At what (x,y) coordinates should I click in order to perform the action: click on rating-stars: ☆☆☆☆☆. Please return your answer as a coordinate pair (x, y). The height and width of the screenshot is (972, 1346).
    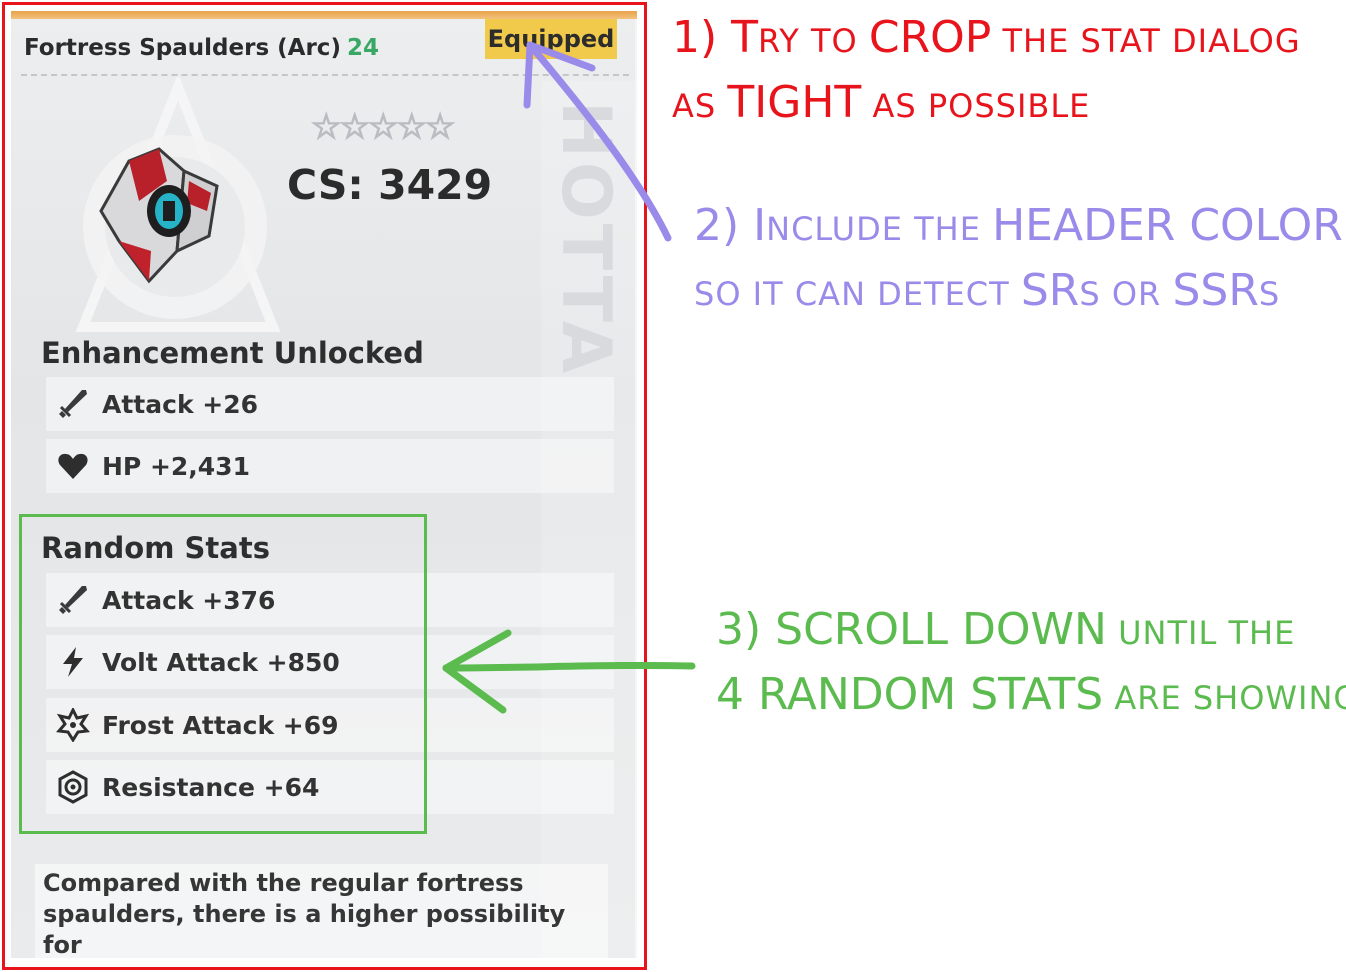
    Looking at the image, I should click on (383, 127).